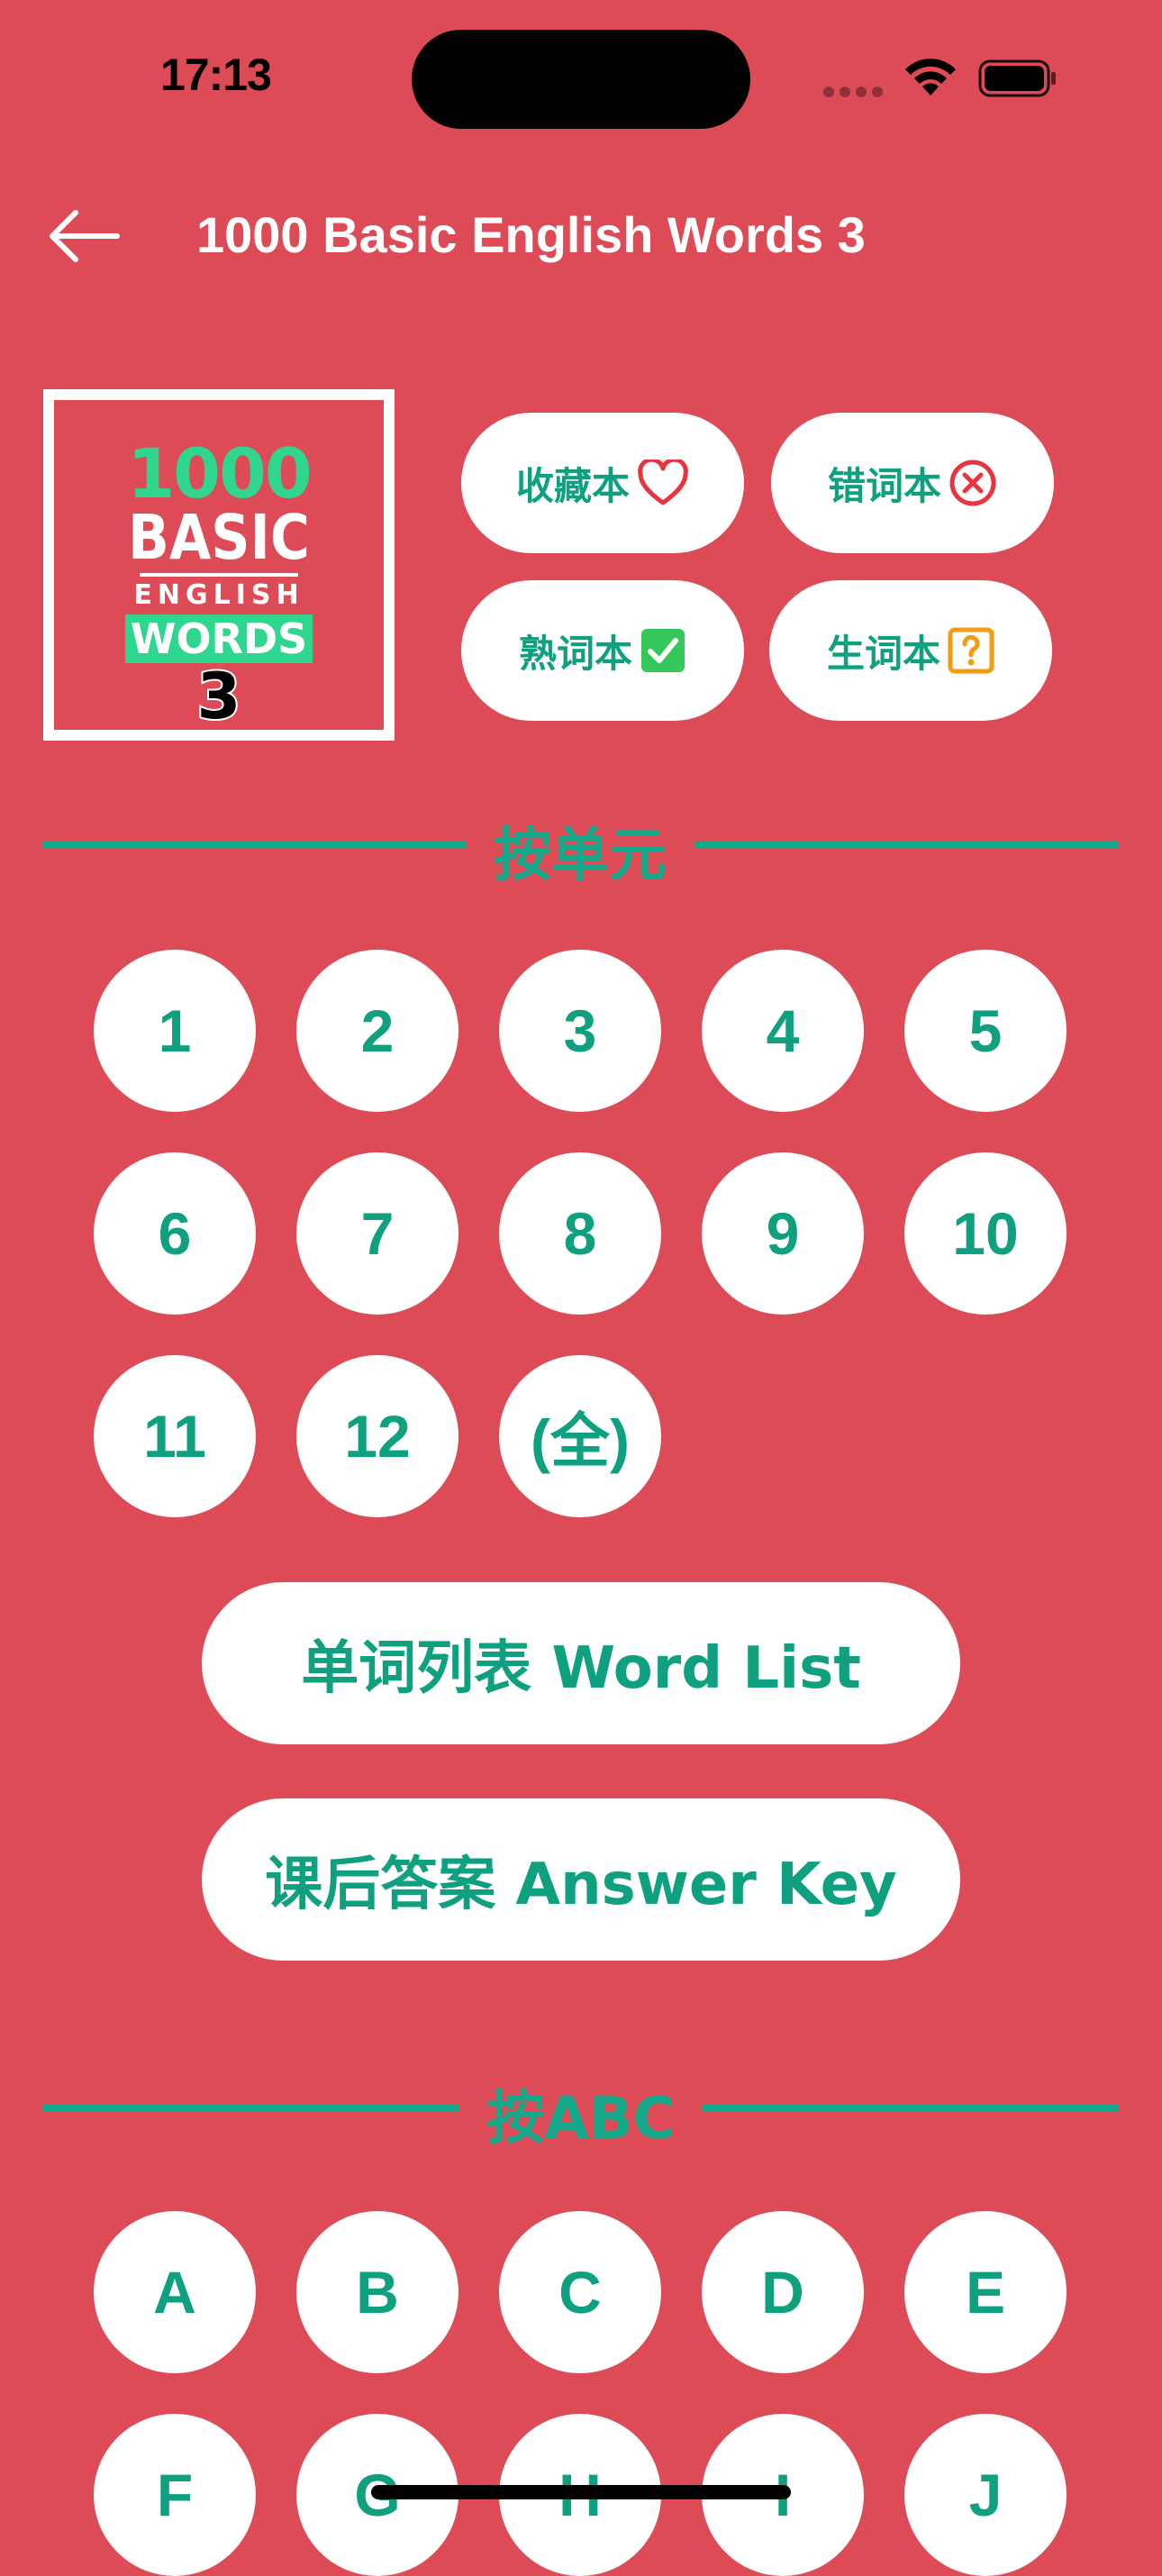 This screenshot has width=1162, height=2576. What do you see at coordinates (973, 483) in the screenshot?
I see `x-circle-icon` at bounding box center [973, 483].